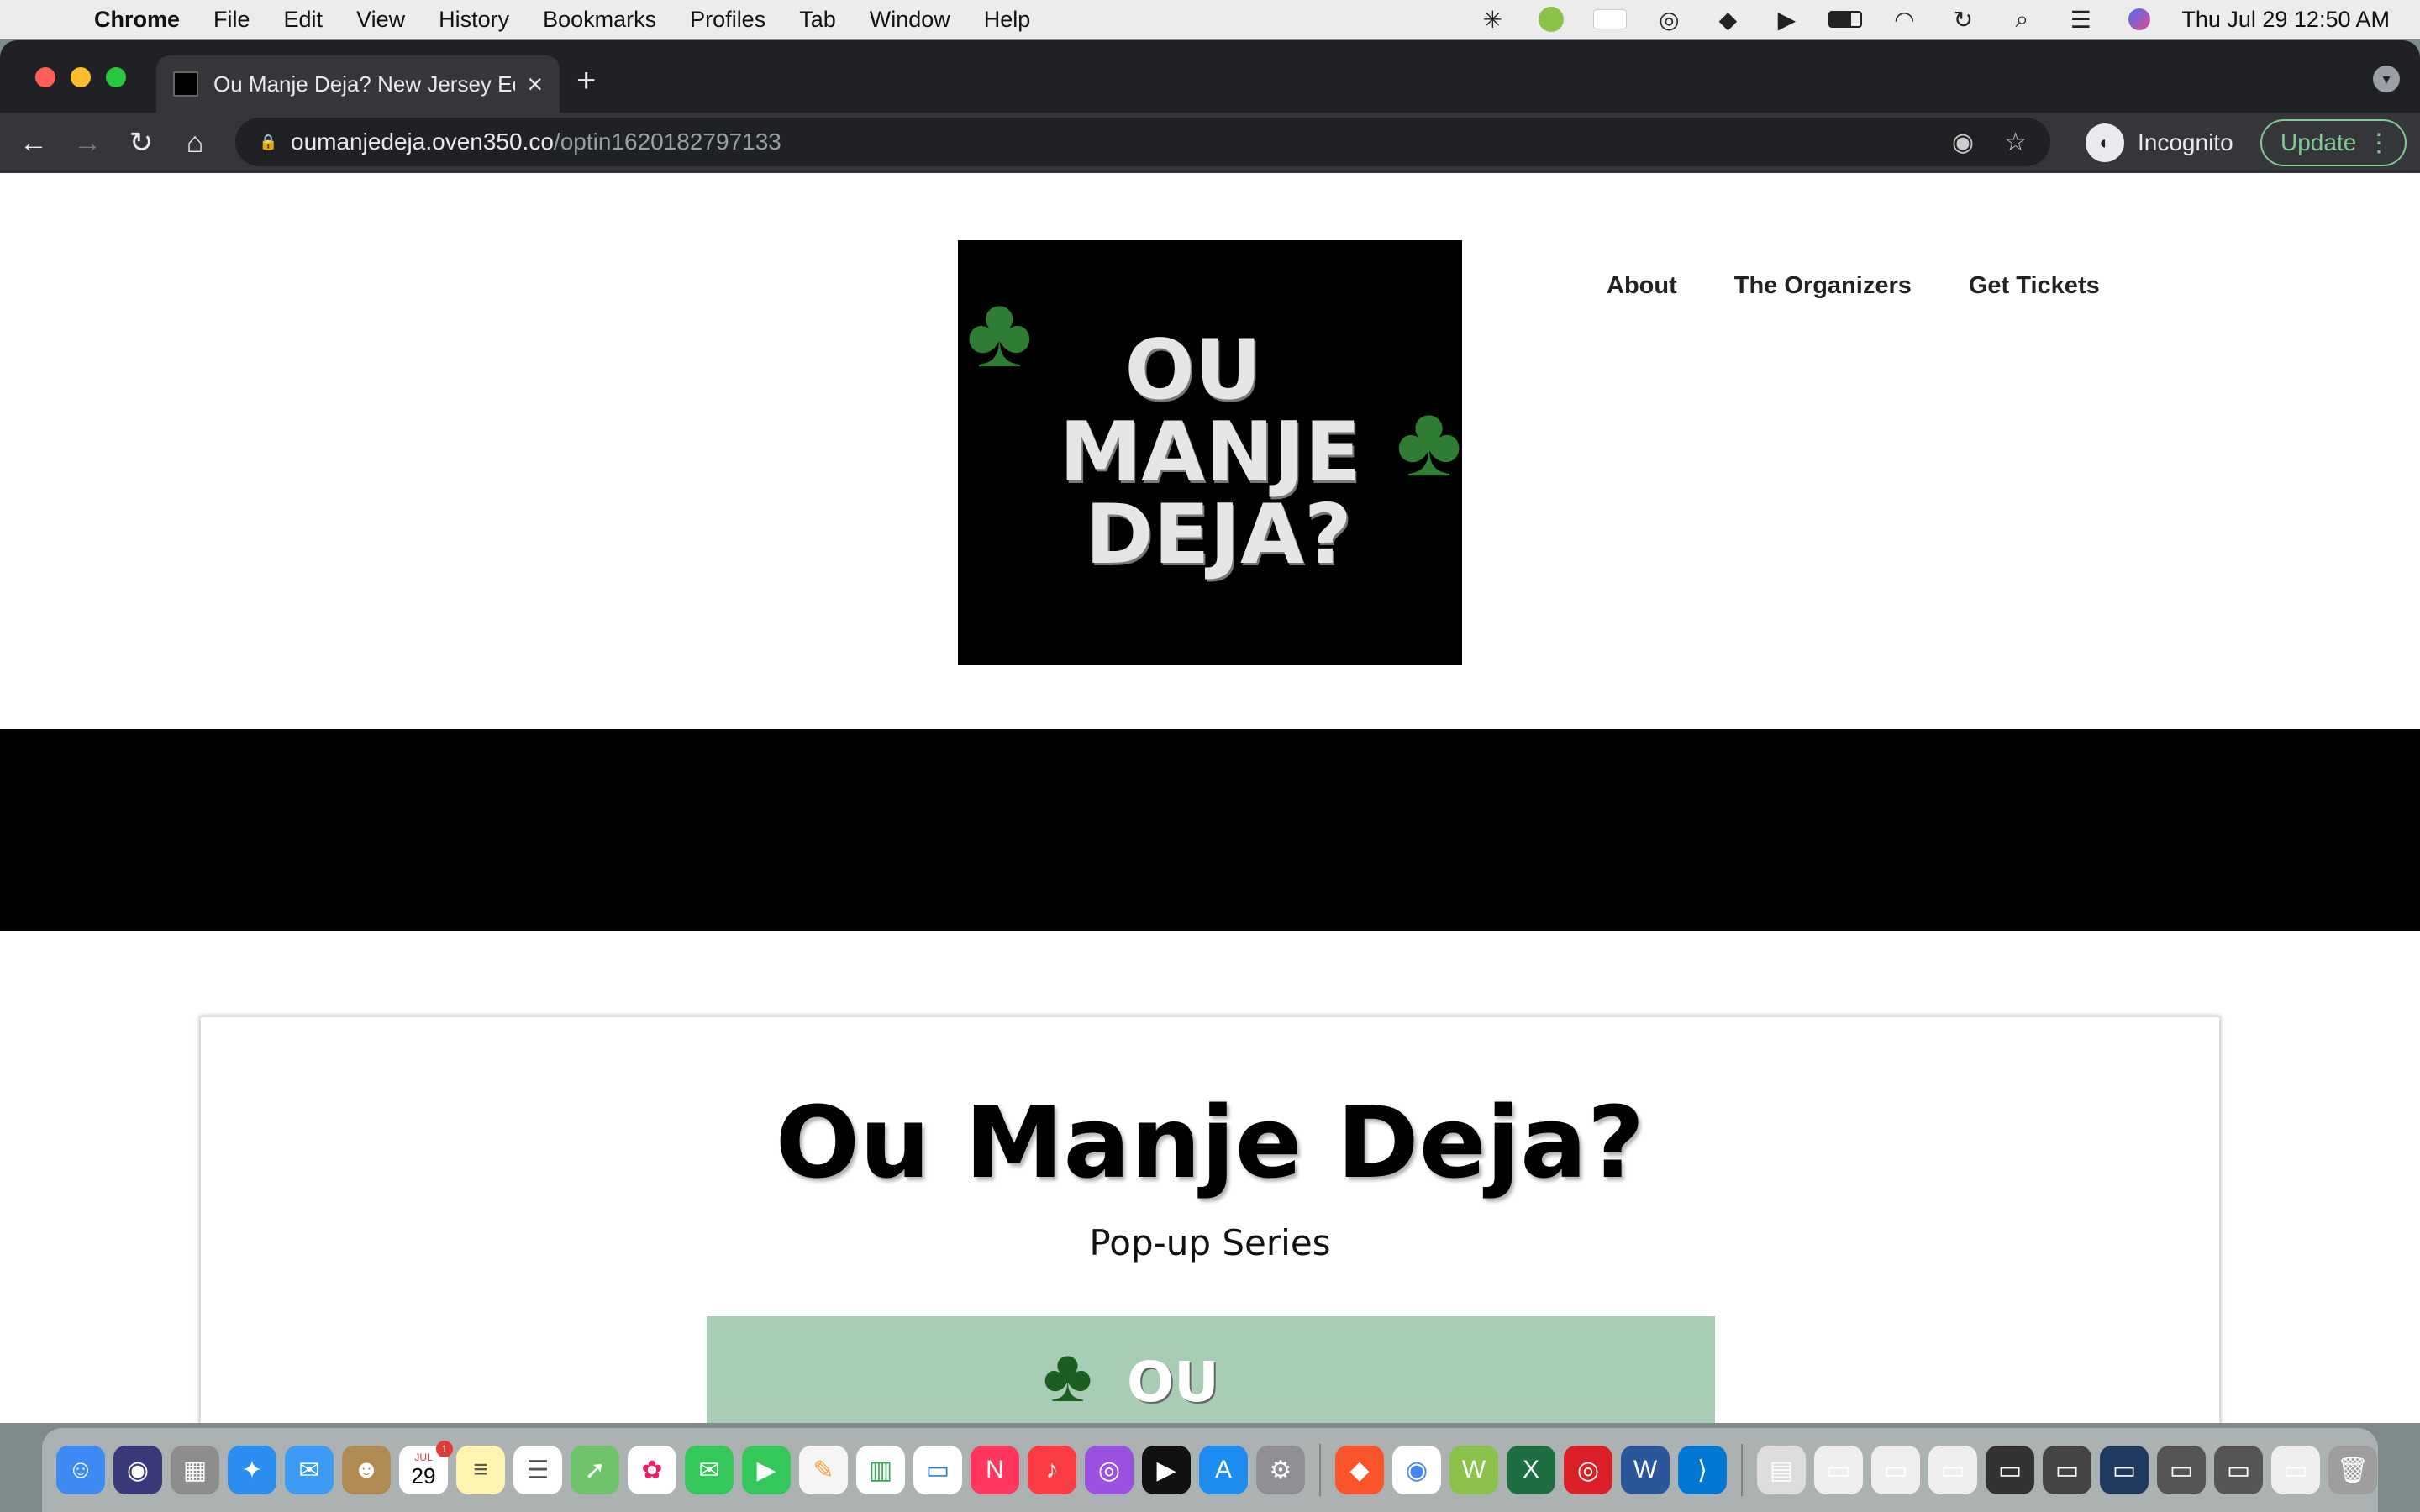  Describe the element at coordinates (1531, 1470) in the screenshot. I see `excel-icon: X` at that location.